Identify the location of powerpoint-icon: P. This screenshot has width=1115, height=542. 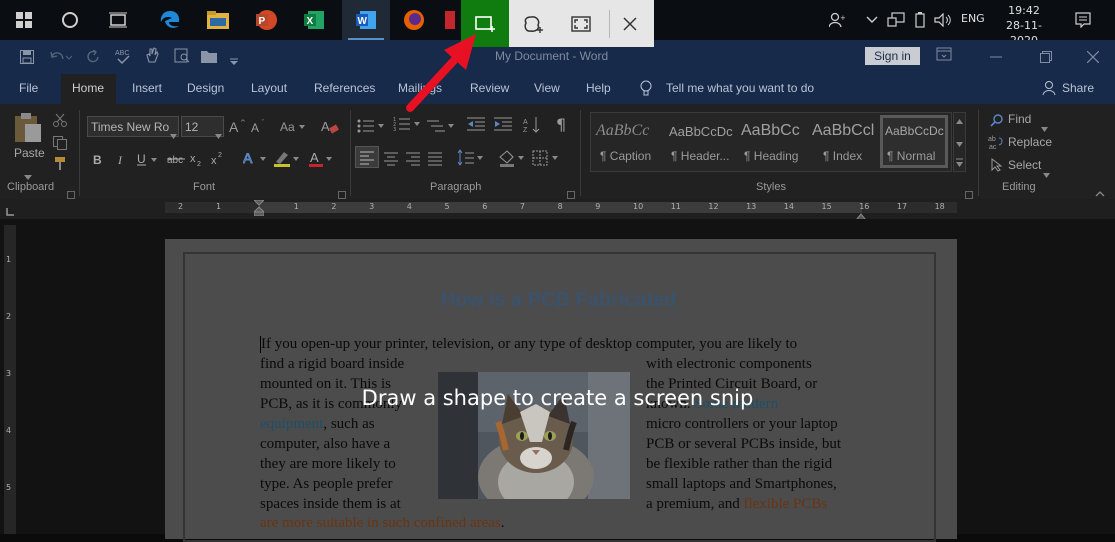
(266, 20).